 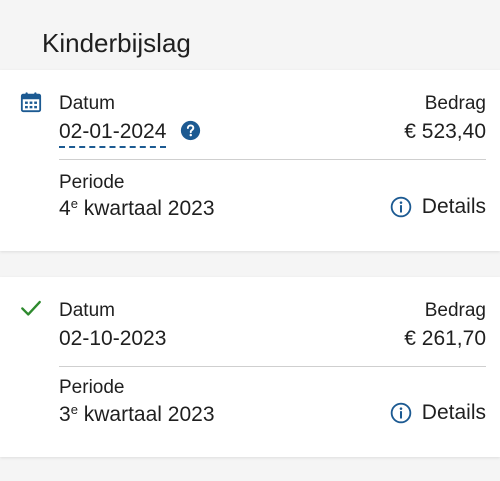 I want to click on calendar-icon, so click(x=31, y=102).